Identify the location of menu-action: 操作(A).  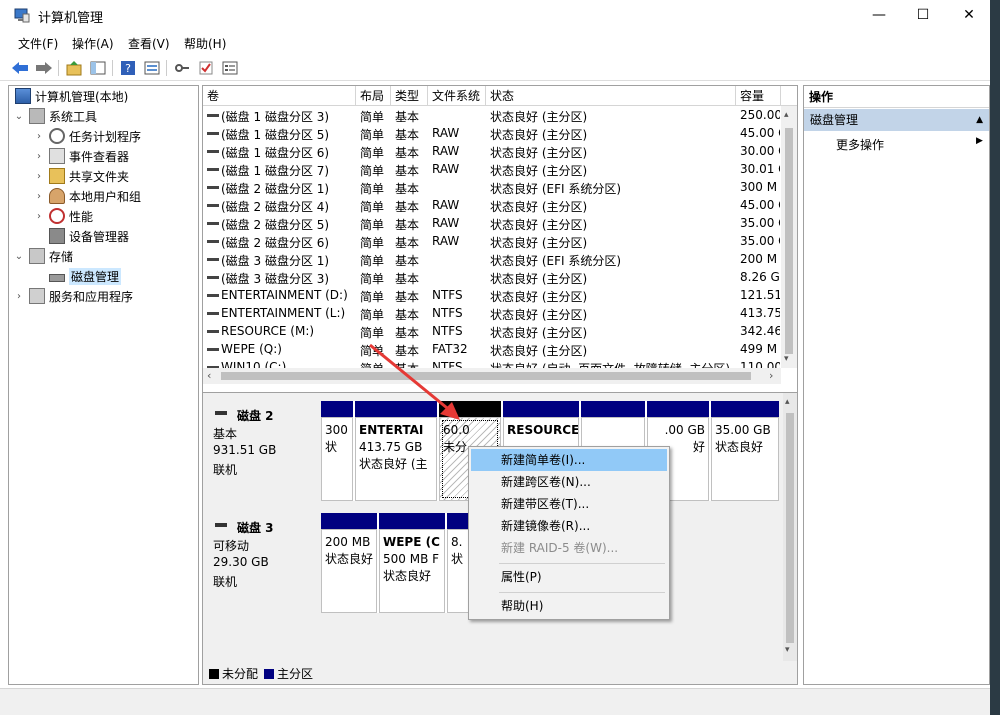
(93, 43).